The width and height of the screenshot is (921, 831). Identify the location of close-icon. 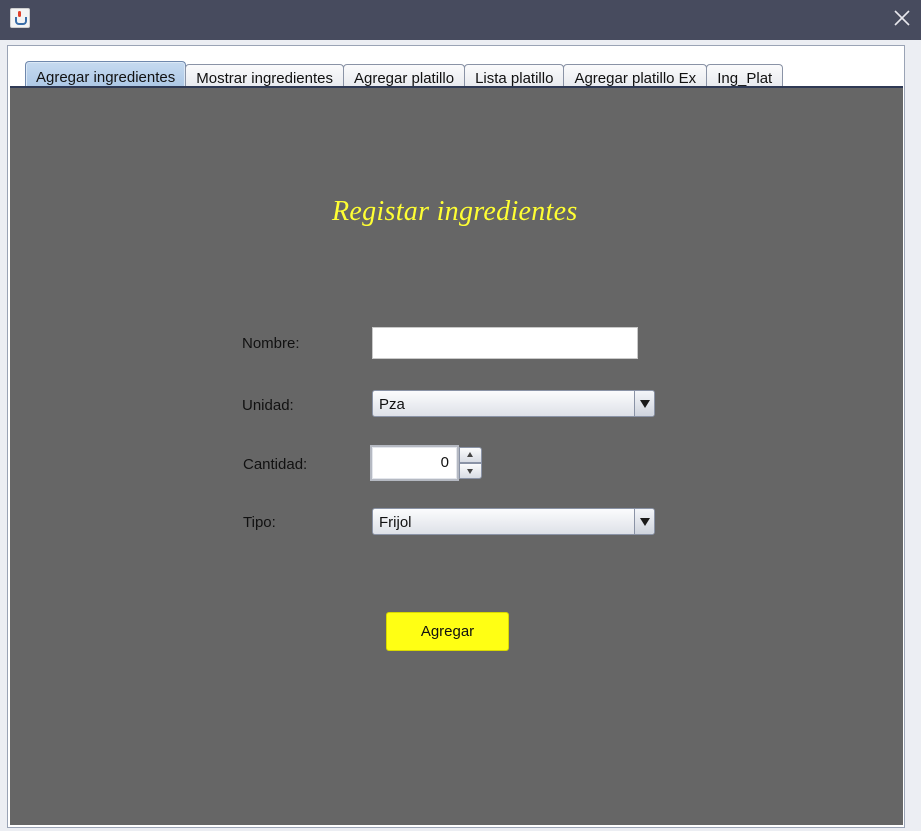
(902, 18).